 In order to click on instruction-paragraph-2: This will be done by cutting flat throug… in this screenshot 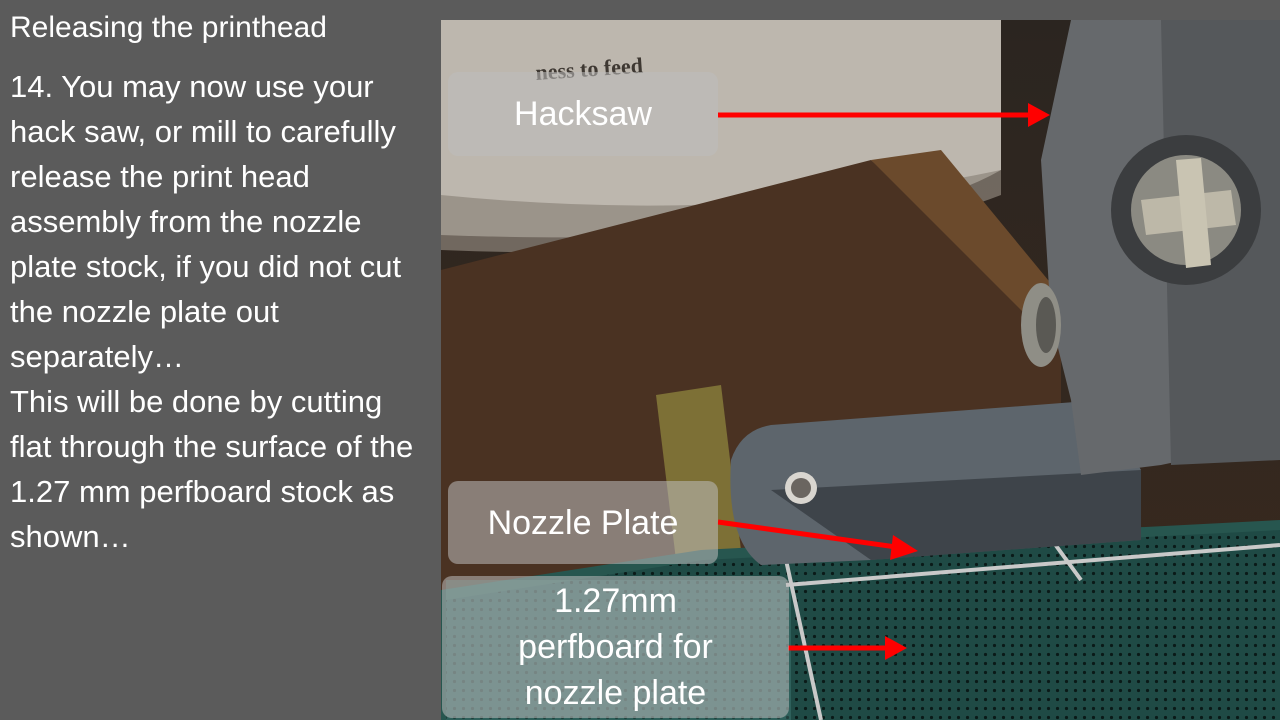, I will do `click(212, 469)`.